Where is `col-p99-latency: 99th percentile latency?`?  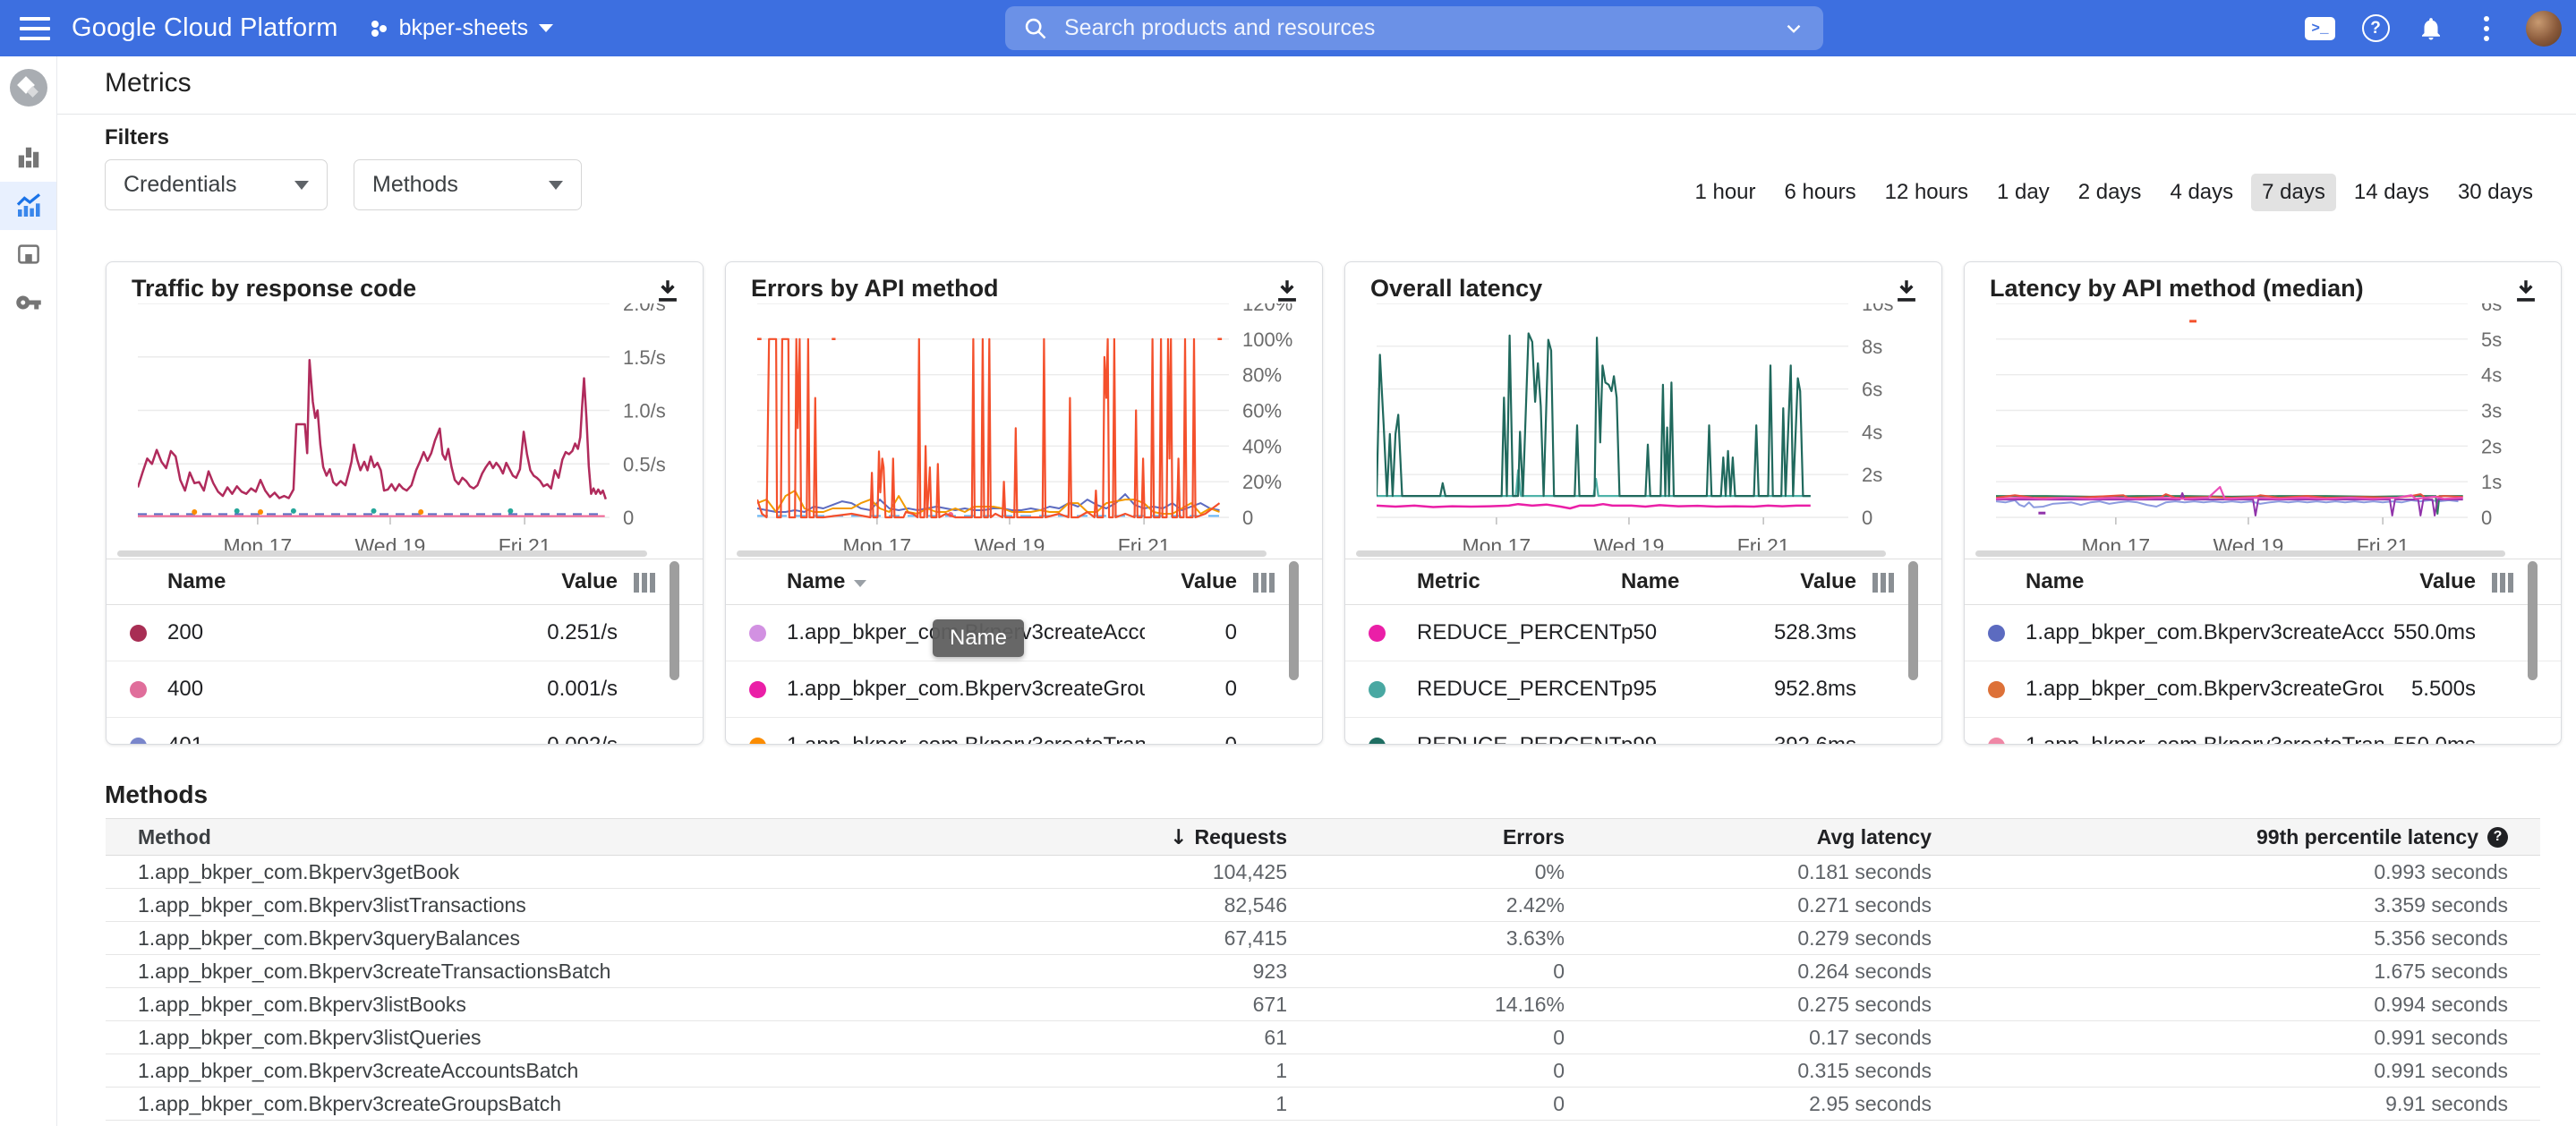
col-p99-latency: 99th percentile latency? is located at coordinates (2236, 837).